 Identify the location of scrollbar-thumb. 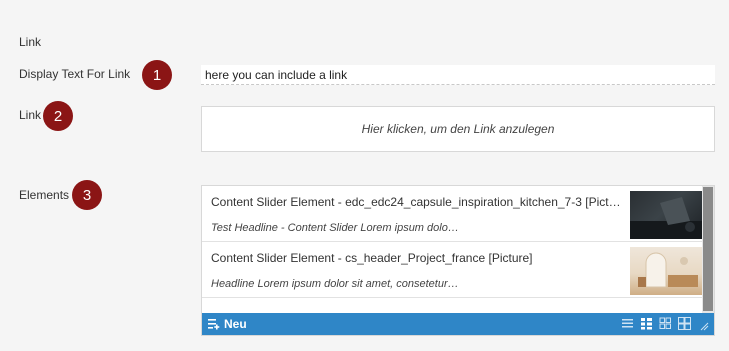
(708, 249).